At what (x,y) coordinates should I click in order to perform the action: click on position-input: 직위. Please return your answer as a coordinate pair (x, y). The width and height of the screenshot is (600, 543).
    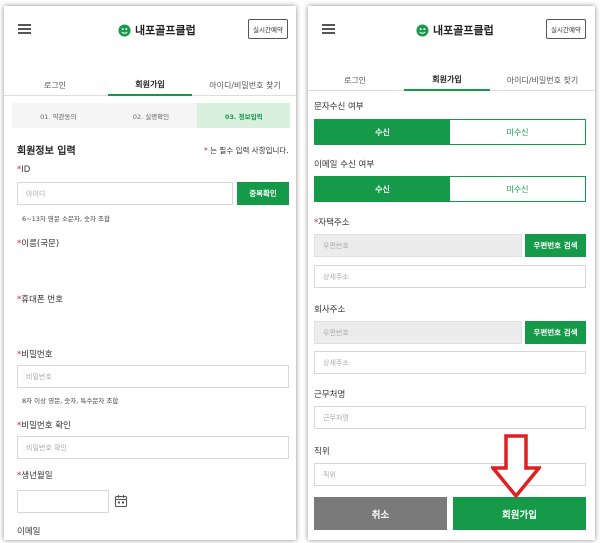
    Looking at the image, I should click on (450, 474).